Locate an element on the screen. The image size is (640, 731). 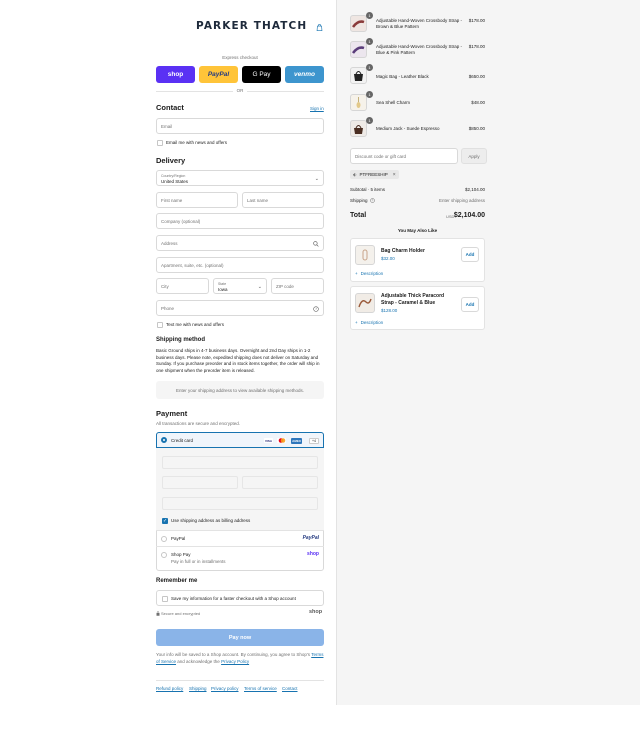
apply-button: Apply is located at coordinates (474, 156).